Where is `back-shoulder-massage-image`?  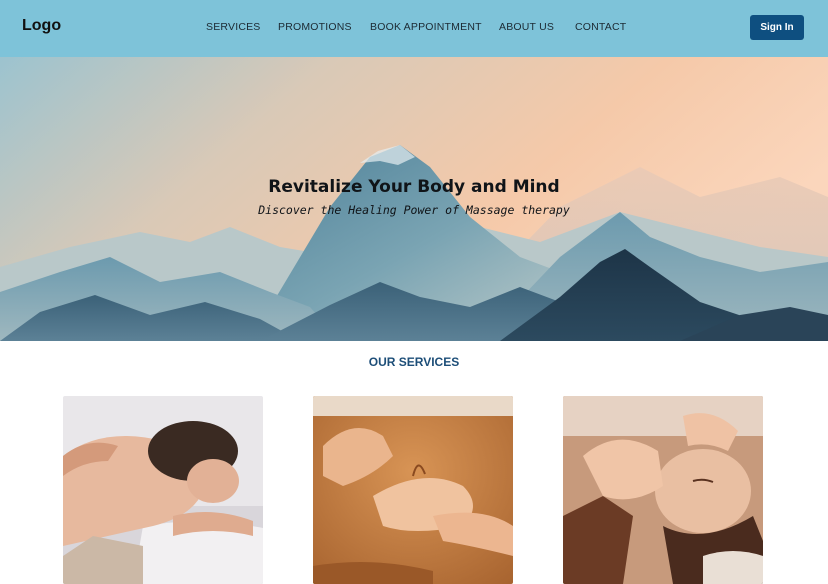 back-shoulder-massage-image is located at coordinates (163, 490).